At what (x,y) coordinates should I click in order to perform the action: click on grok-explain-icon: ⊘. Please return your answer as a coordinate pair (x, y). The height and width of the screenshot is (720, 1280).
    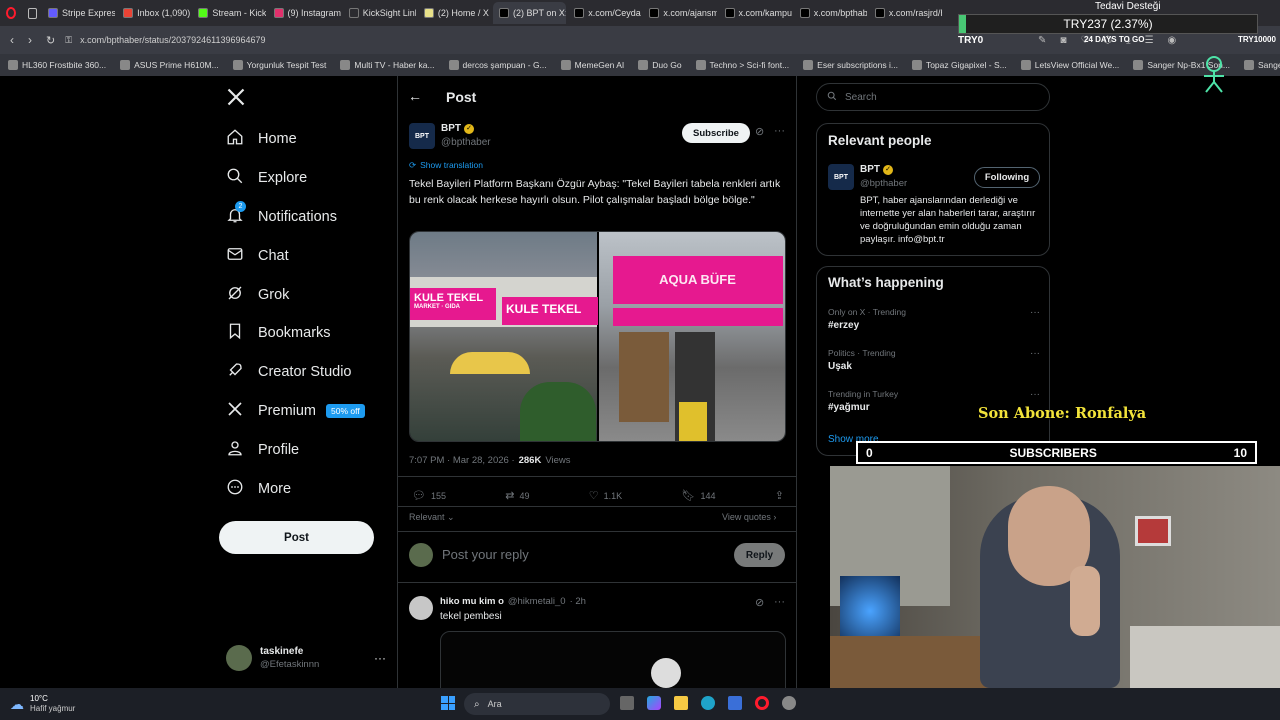
    Looking at the image, I should click on (759, 131).